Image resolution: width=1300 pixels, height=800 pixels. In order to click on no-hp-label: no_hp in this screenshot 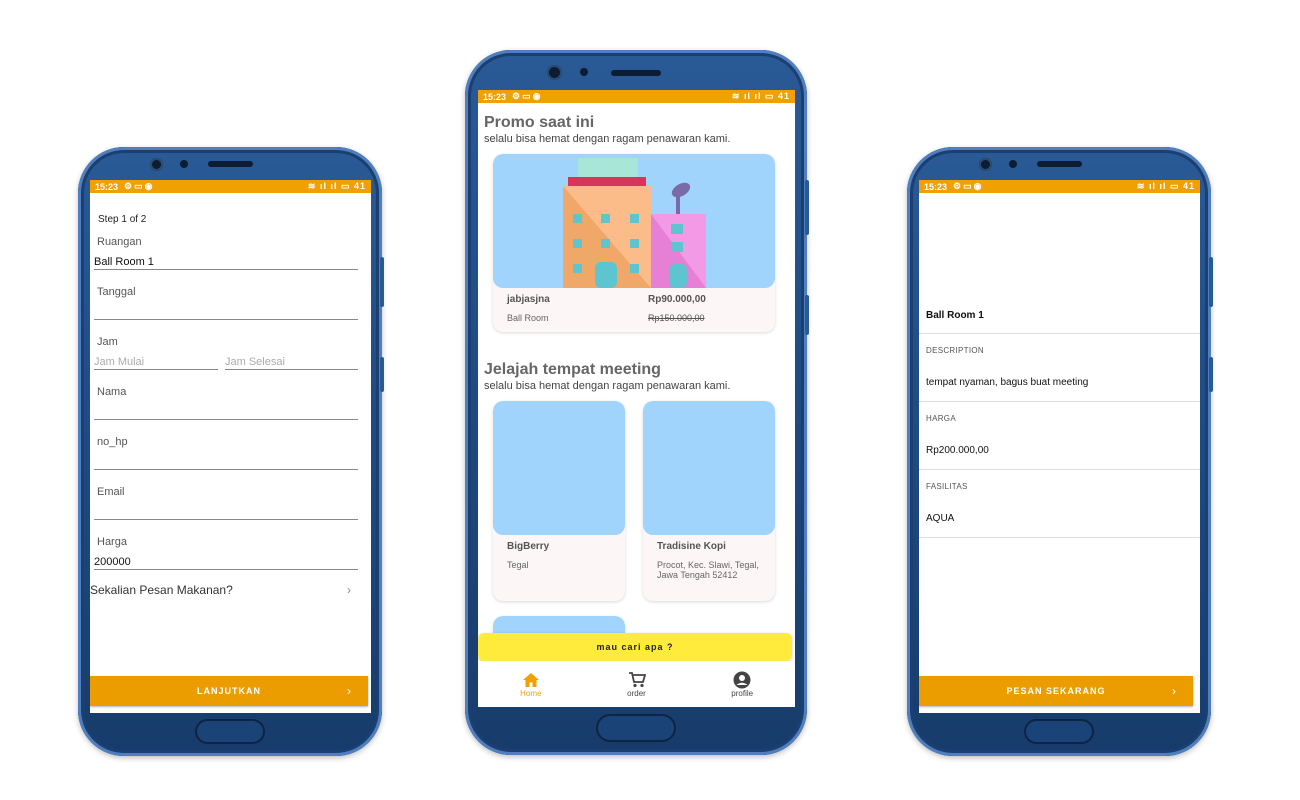, I will do `click(112, 442)`.